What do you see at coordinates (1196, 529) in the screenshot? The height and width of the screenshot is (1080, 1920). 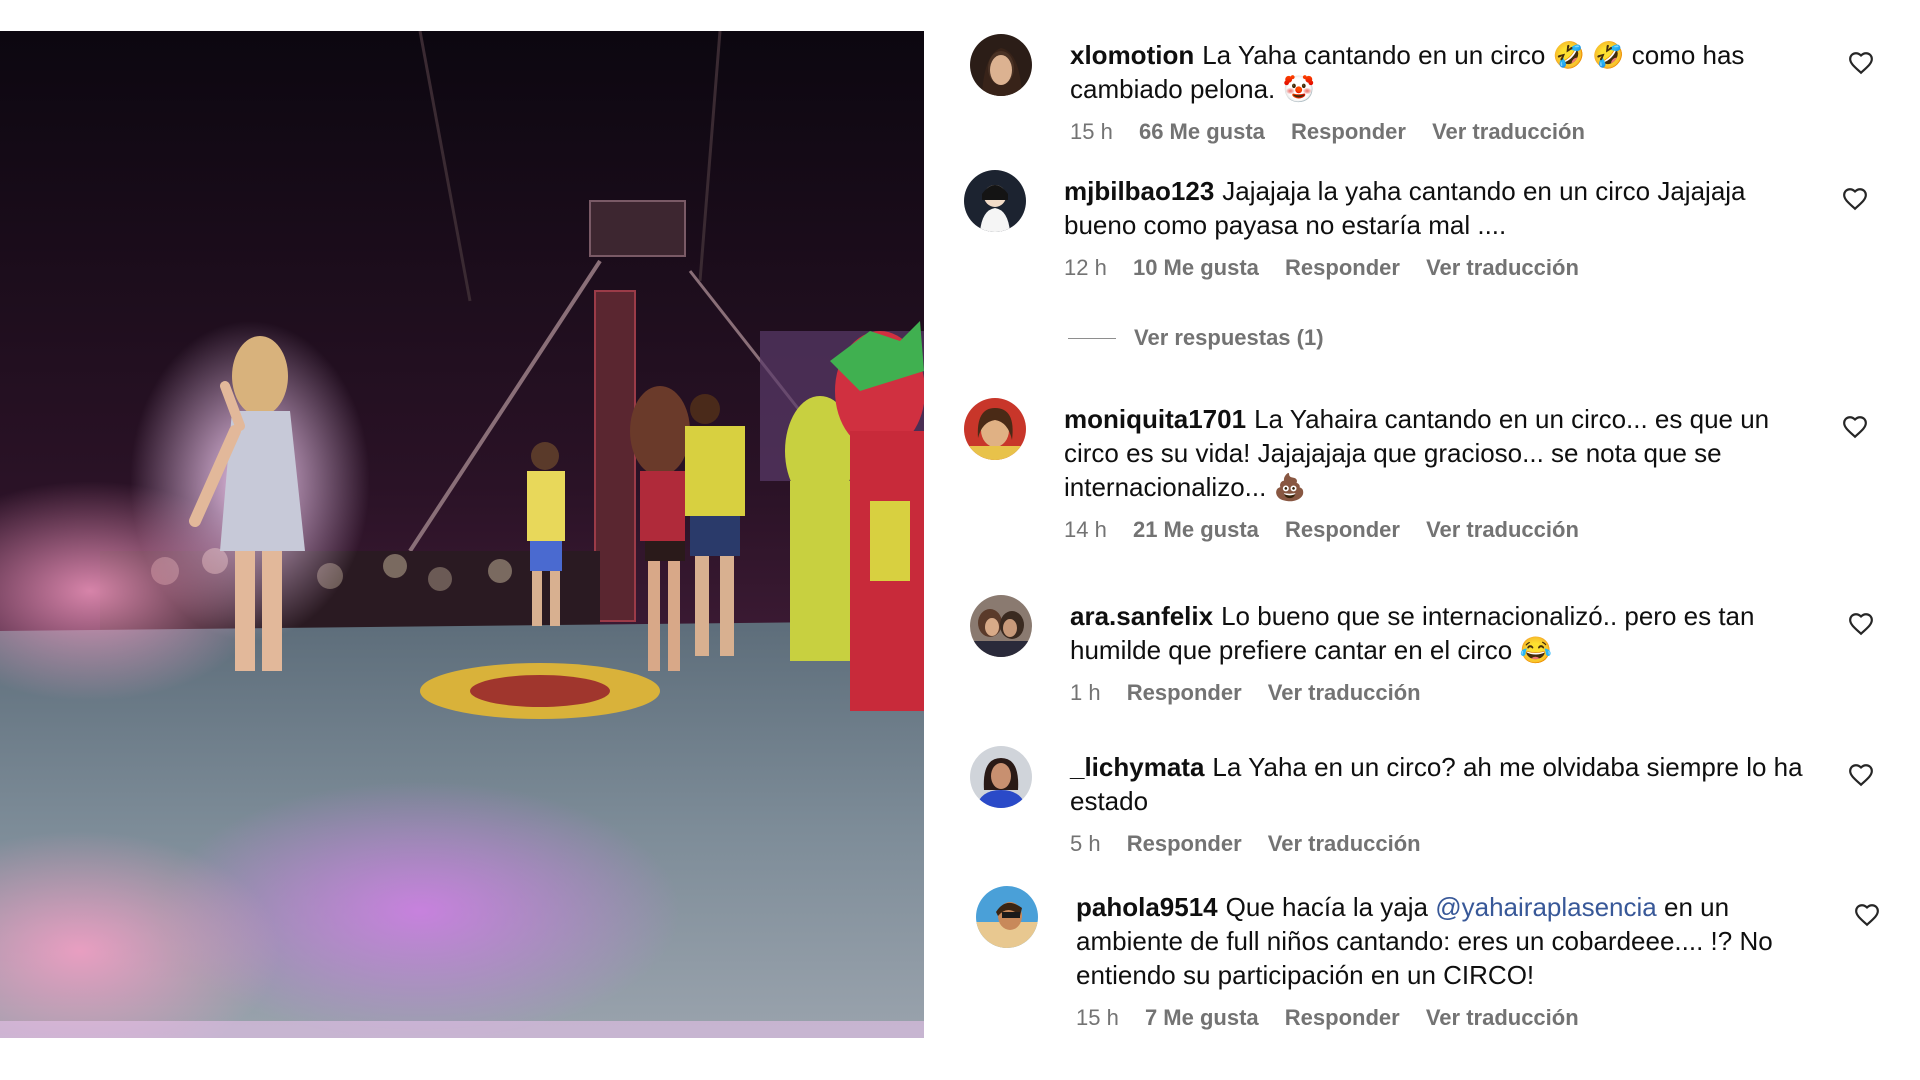 I see `comment-likes: 21 Me gusta` at bounding box center [1196, 529].